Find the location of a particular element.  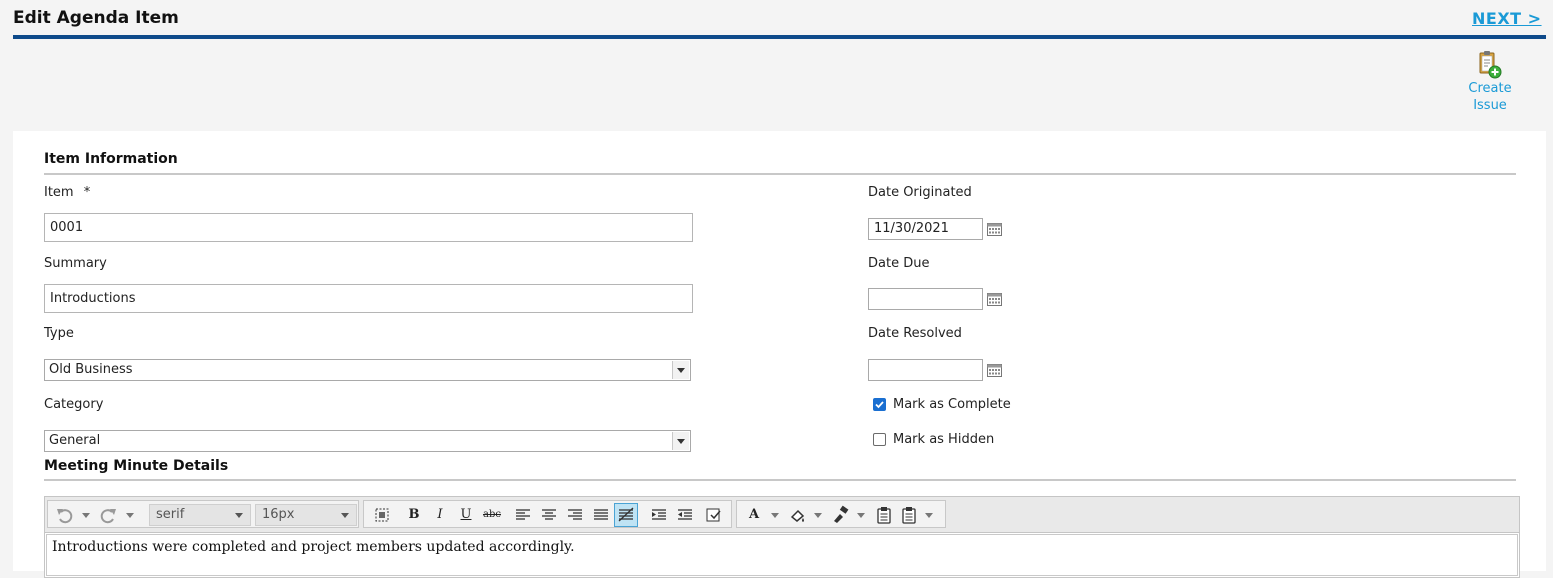

undo-icon is located at coordinates (65, 515).